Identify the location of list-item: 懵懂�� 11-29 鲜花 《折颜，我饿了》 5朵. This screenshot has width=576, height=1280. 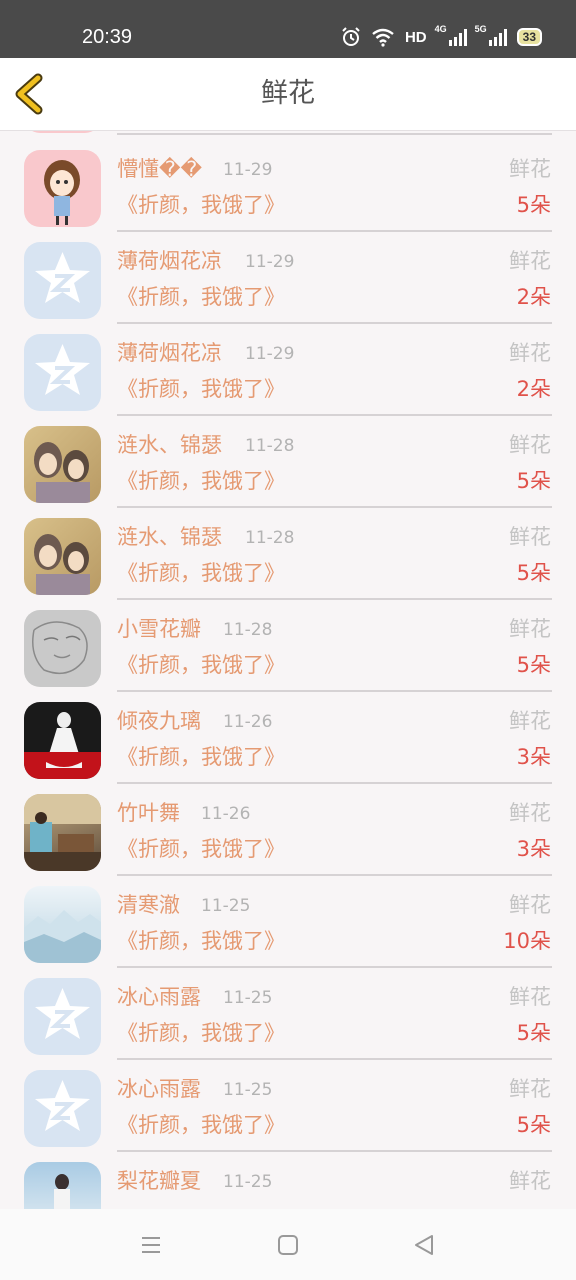
(288, 196).